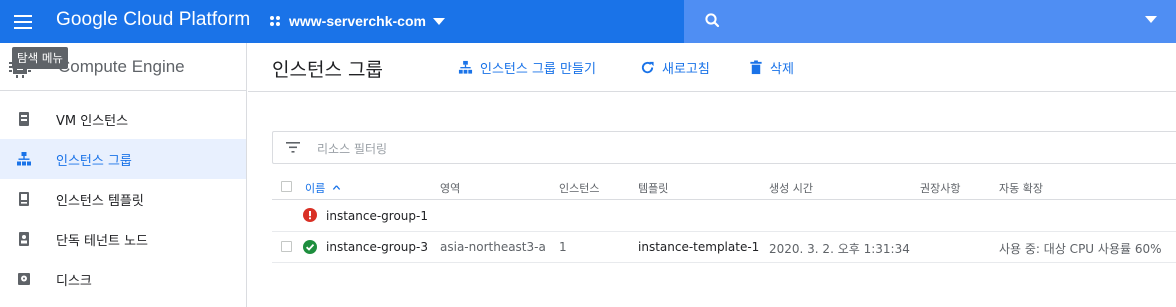  Describe the element at coordinates (310, 215) in the screenshot. I see `error-icon` at that location.